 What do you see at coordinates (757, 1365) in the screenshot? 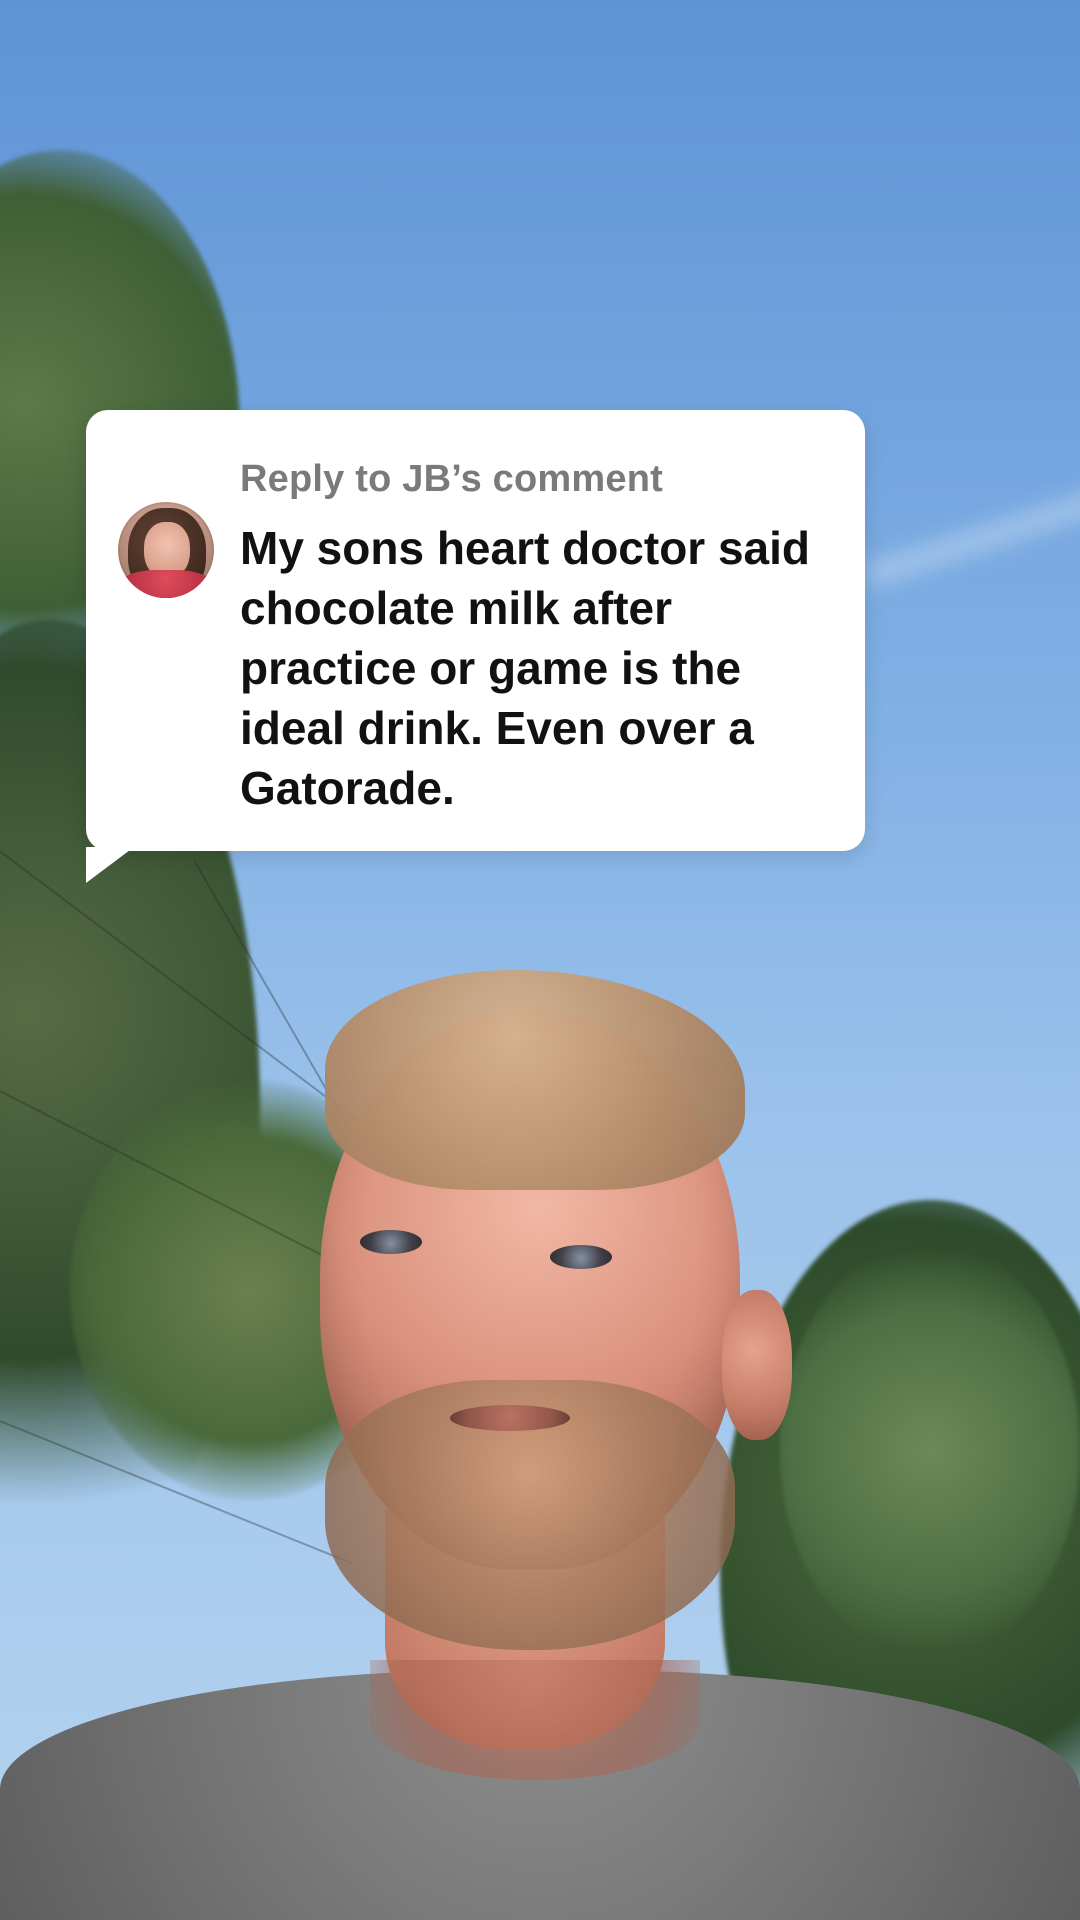
I see `presenter-ear` at bounding box center [757, 1365].